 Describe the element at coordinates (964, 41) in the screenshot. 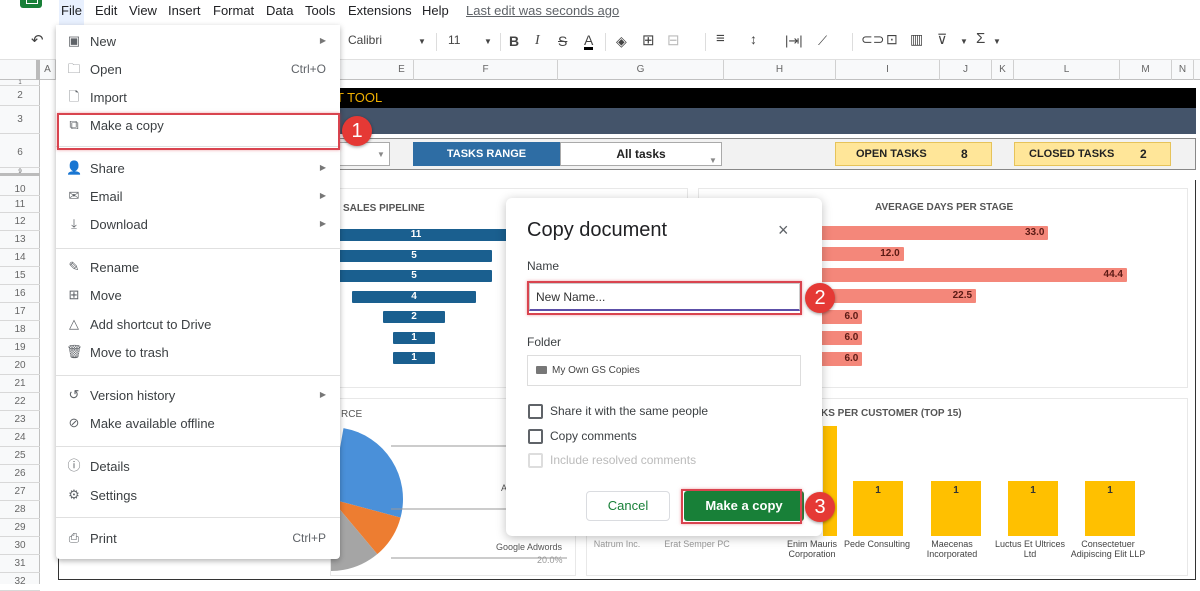

I see `filter-dropdown-icon: ▼` at that location.